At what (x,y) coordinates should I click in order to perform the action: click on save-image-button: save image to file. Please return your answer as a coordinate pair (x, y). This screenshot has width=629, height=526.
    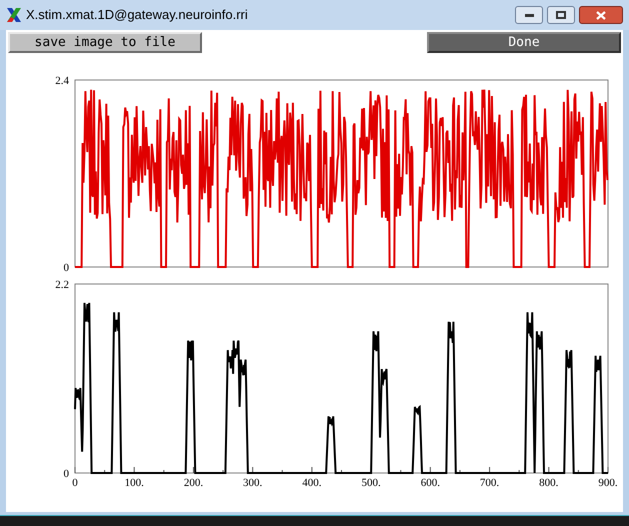
    Looking at the image, I should click on (105, 42).